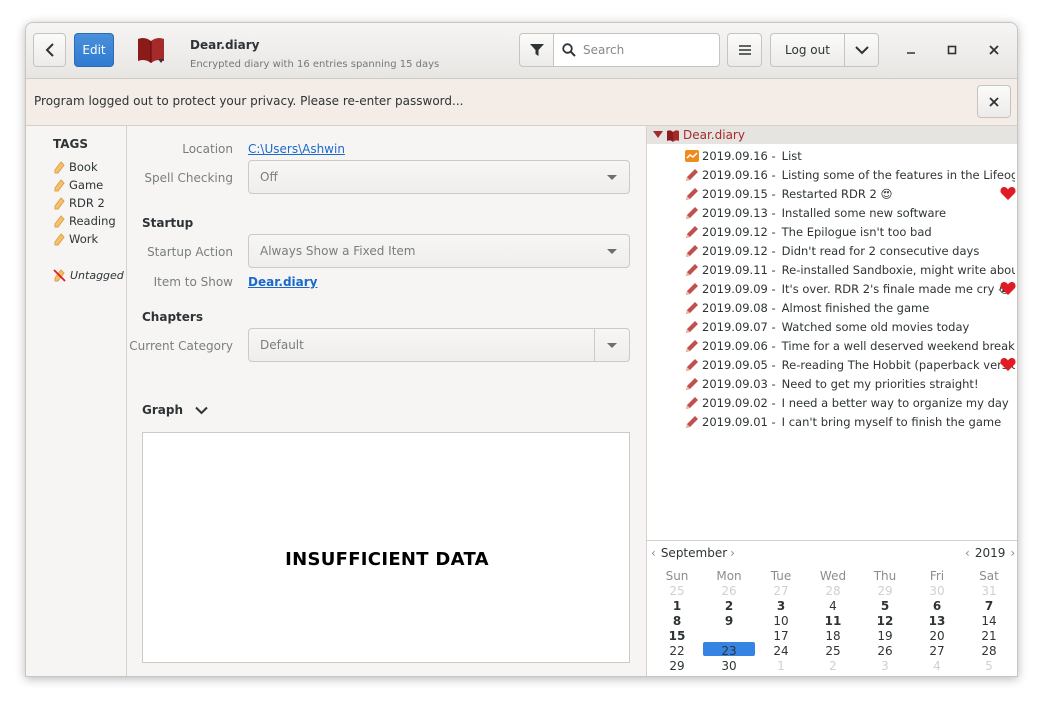  What do you see at coordinates (1012, 553) in the screenshot?
I see `next-year-icon: ›` at bounding box center [1012, 553].